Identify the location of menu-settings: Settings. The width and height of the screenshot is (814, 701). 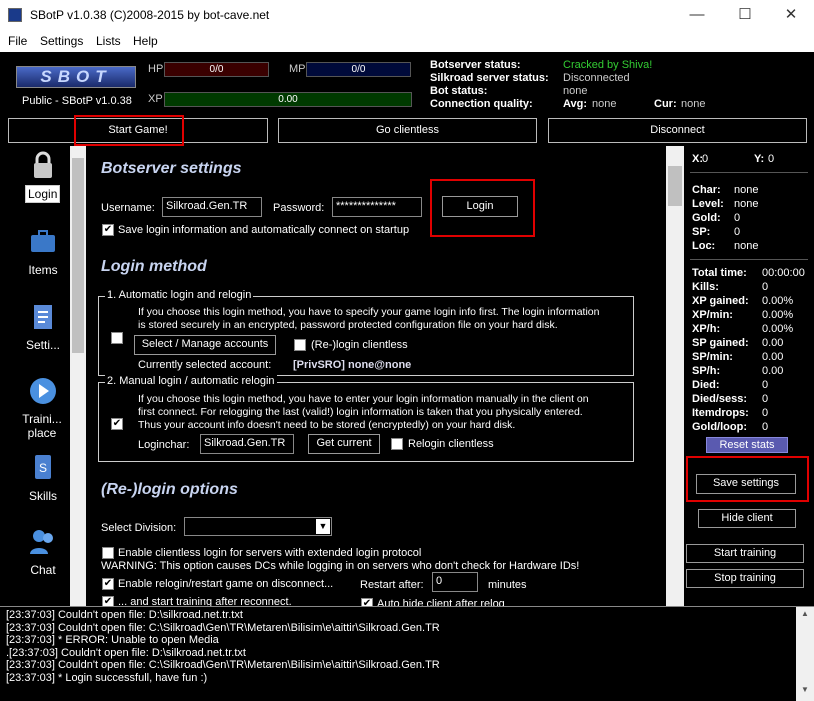
(61, 41).